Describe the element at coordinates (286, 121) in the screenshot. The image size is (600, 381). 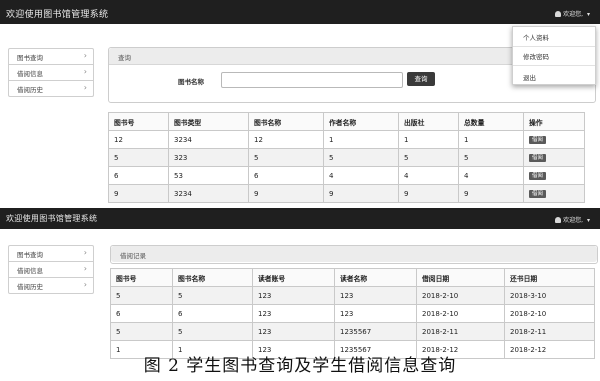
I see `column-header: 图书名称` at that location.